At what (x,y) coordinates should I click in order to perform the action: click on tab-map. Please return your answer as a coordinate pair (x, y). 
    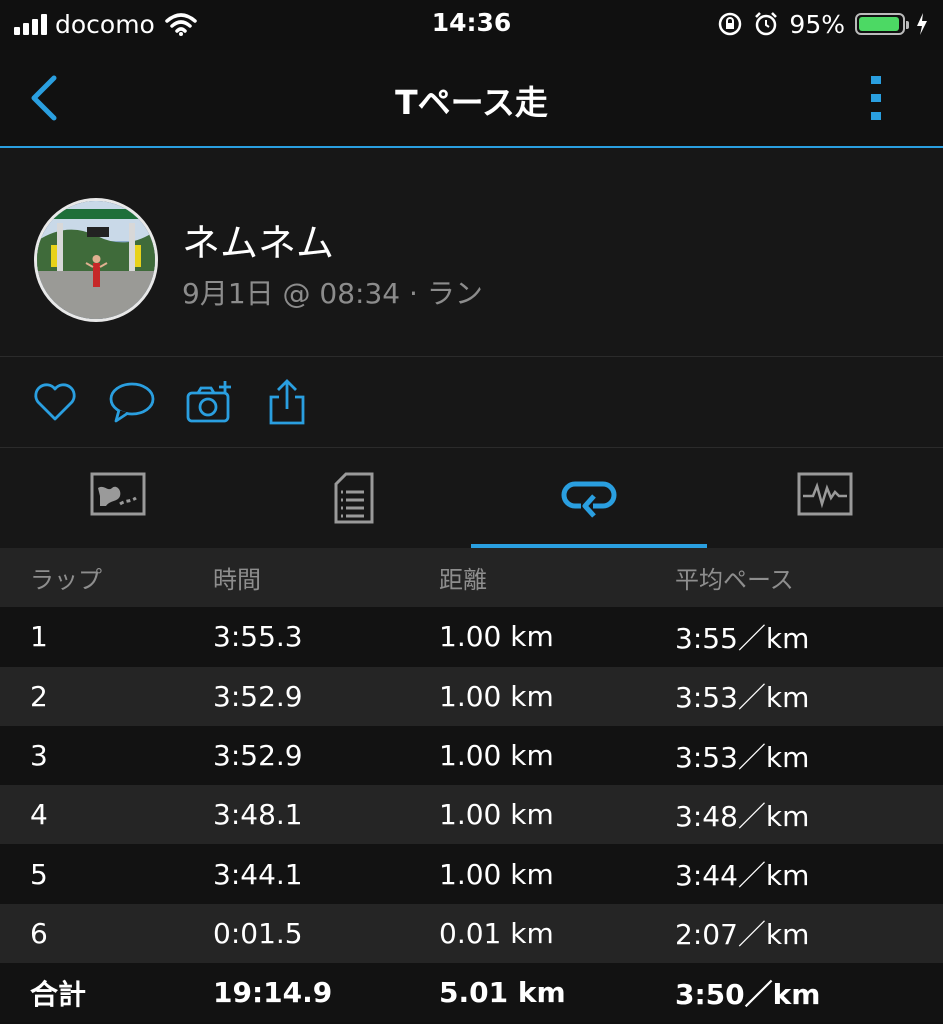
    Looking at the image, I should click on (117, 498).